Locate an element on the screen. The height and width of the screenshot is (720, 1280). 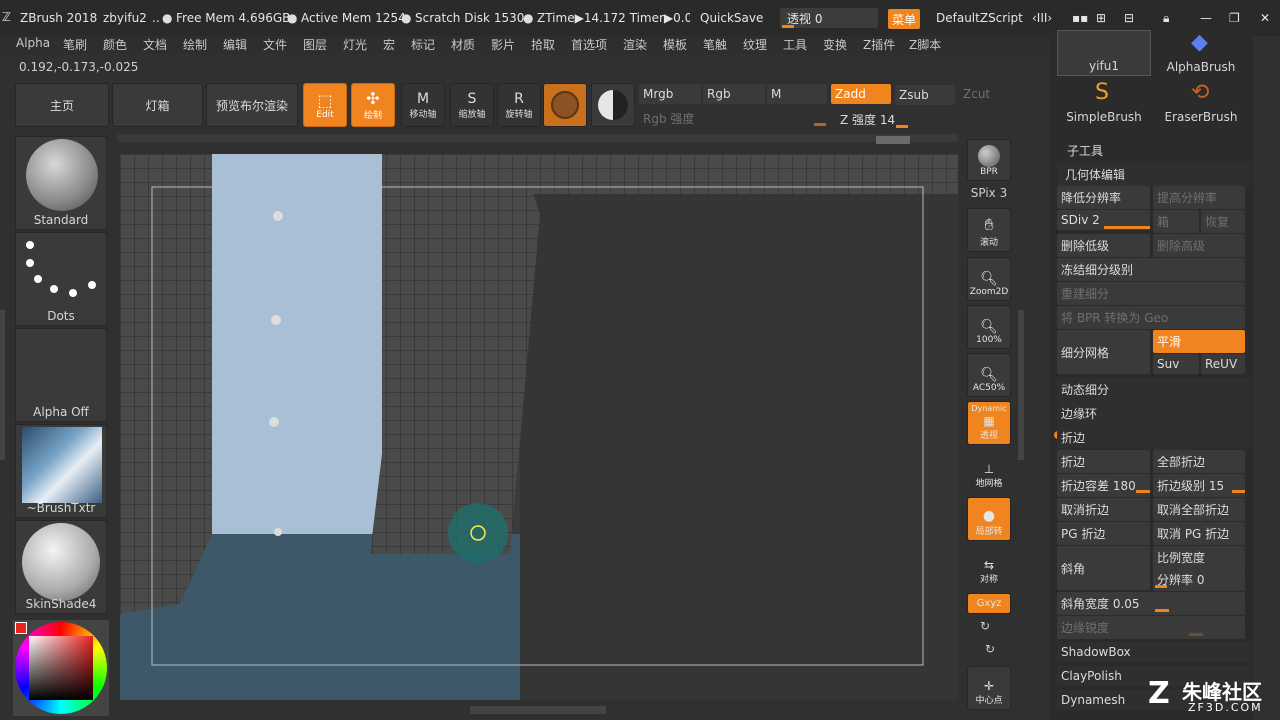
rotate-y-icon: ↻ is located at coordinates (985, 626).